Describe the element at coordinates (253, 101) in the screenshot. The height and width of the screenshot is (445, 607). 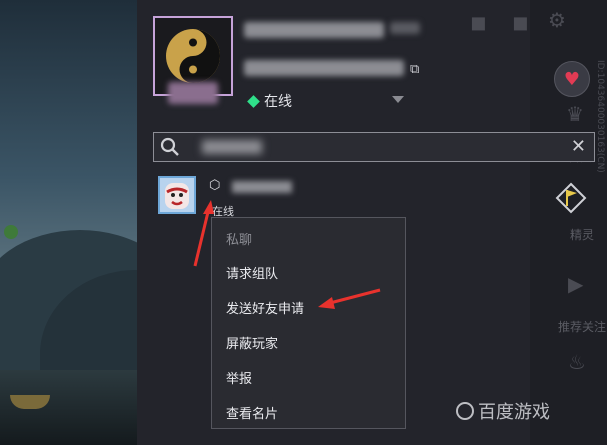
I see `online-diamond-icon` at that location.